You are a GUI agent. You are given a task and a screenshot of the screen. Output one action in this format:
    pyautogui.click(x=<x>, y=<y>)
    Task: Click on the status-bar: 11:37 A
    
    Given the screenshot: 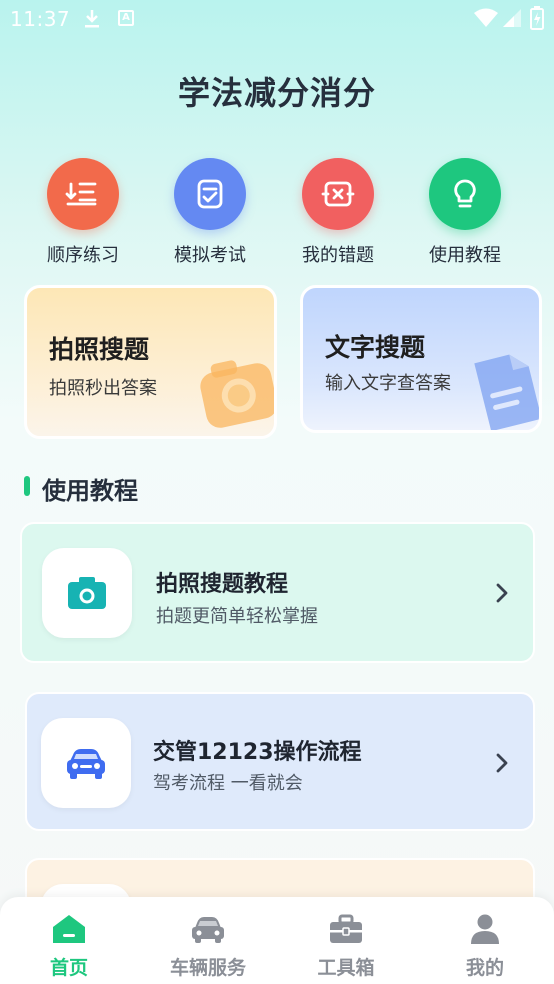 What is the action you would take?
    pyautogui.click(x=277, y=19)
    